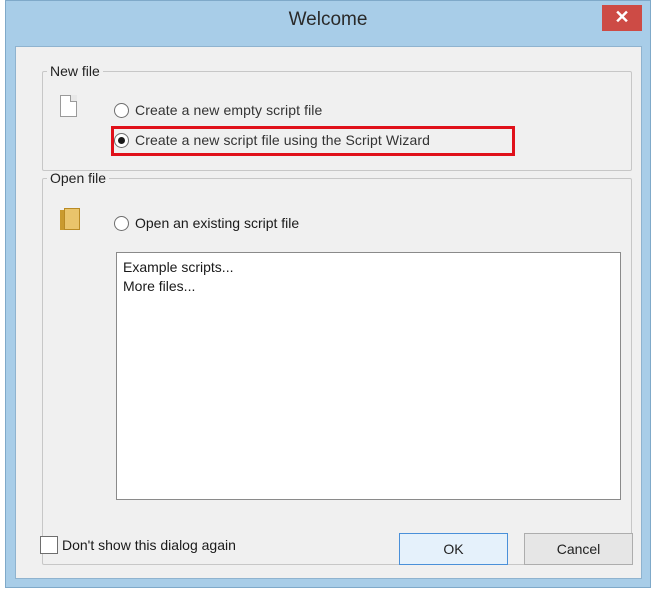 This screenshot has width=651, height=594. Describe the element at coordinates (149, 545) in the screenshot. I see `dont-show-again-label: Don't show this dialog again` at that location.